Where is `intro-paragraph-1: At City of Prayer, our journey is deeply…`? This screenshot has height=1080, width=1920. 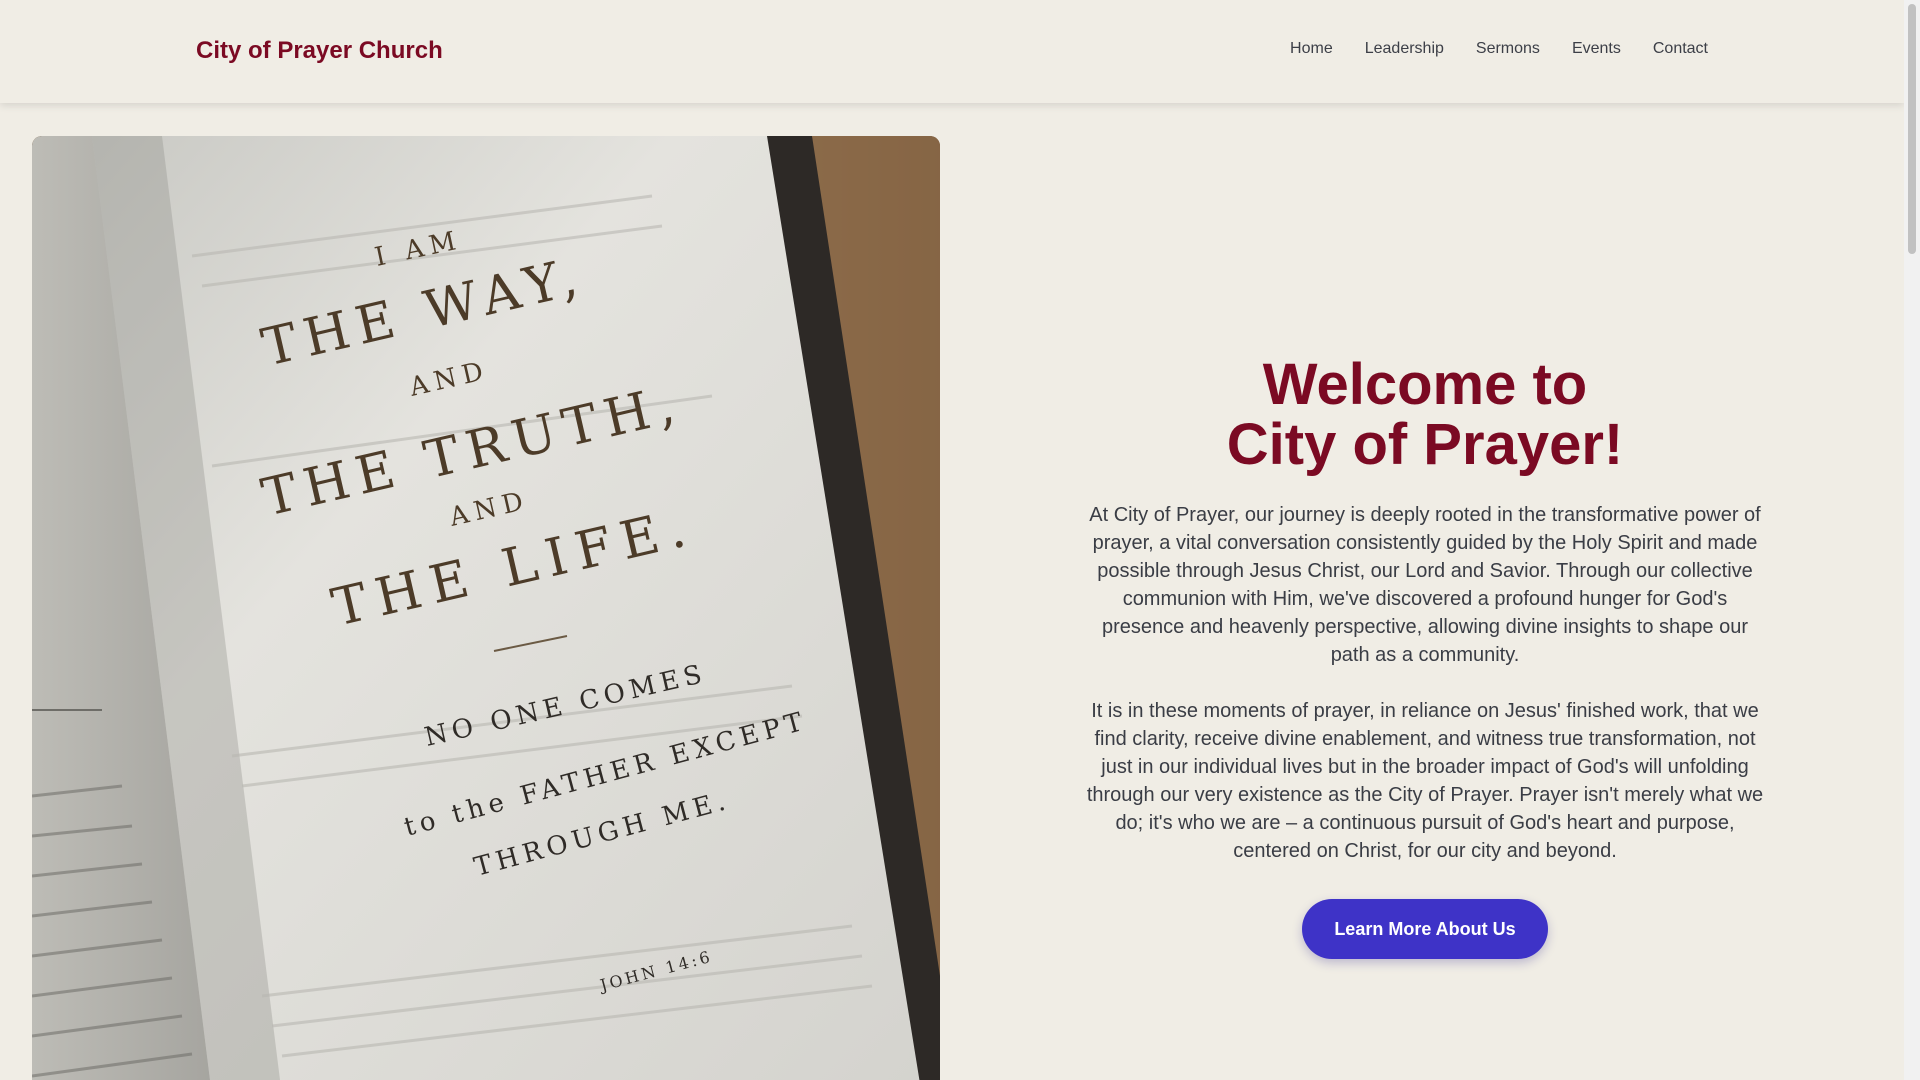
intro-paragraph-1: At City of Prayer, our journey is deeply… is located at coordinates (1425, 585).